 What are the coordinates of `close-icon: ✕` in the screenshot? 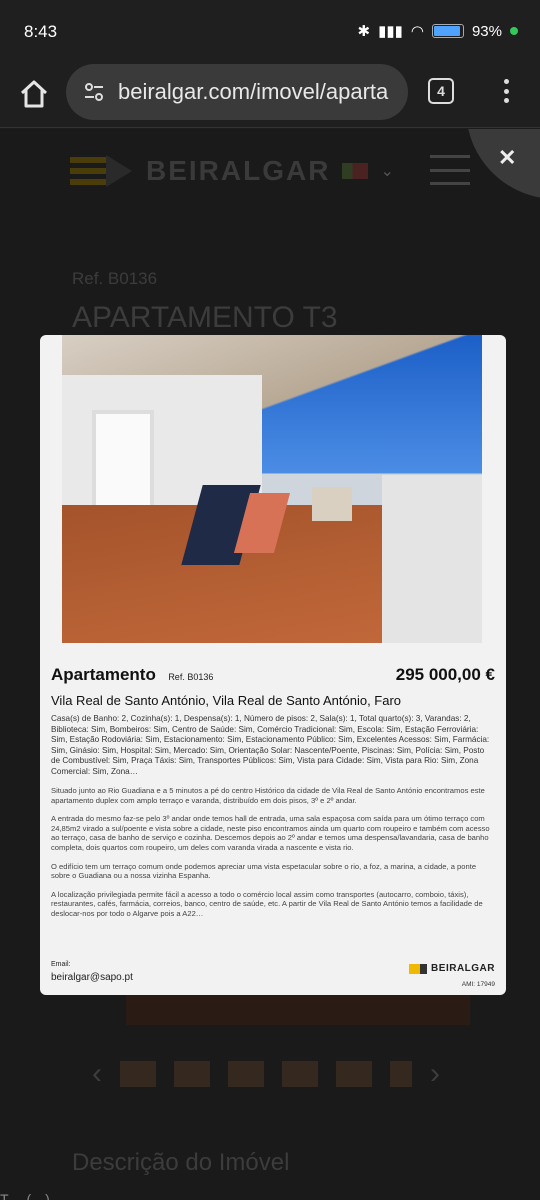 It's located at (507, 158).